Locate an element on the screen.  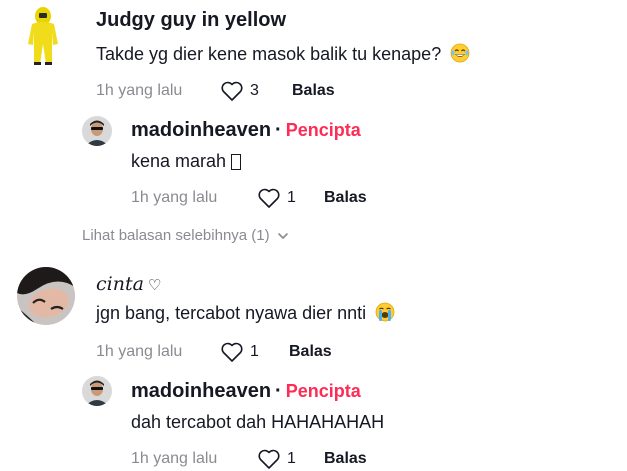
view-more-replies-label: Lihat balasan selebihnya (1) is located at coordinates (176, 235).